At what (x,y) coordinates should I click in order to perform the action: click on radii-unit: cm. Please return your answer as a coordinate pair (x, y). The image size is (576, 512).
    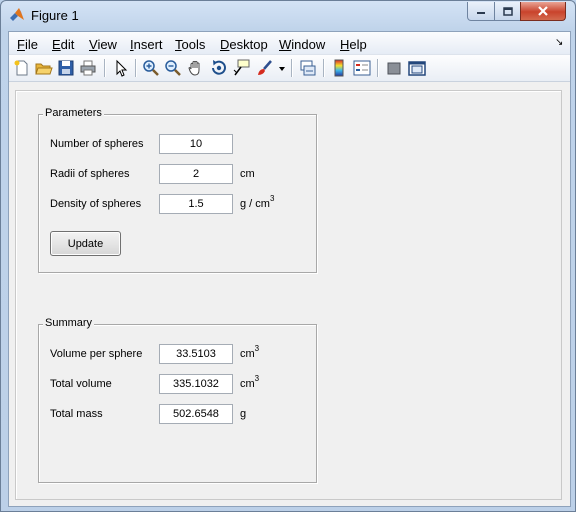
    Looking at the image, I should click on (247, 174).